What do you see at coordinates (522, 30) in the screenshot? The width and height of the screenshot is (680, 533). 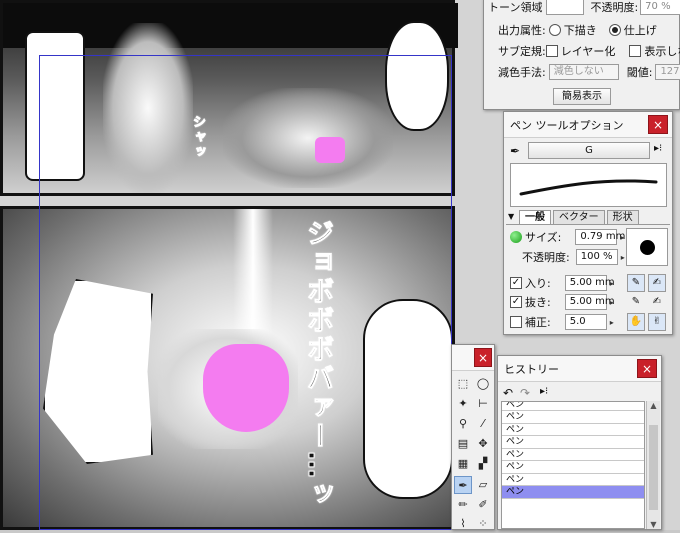 I see `output-attr-label: 出力属性:` at bounding box center [522, 30].